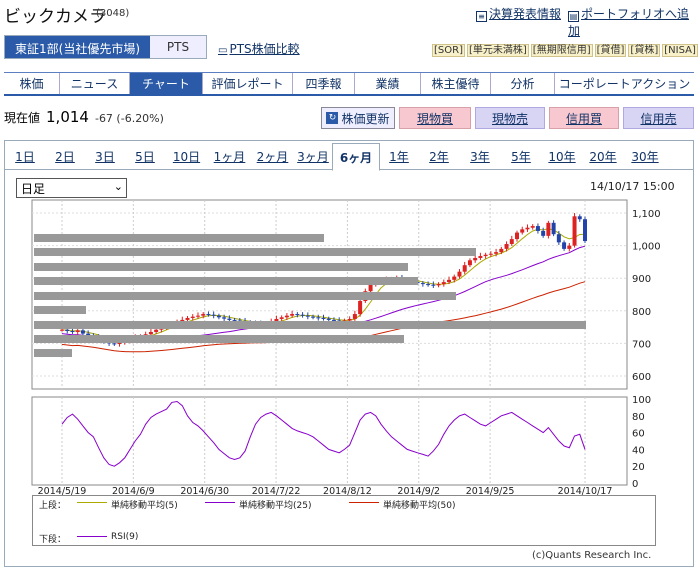 This screenshot has height=567, width=698. Describe the element at coordinates (592, 555) in the screenshot. I see `credit: (c)Quants Research Inc.` at that location.